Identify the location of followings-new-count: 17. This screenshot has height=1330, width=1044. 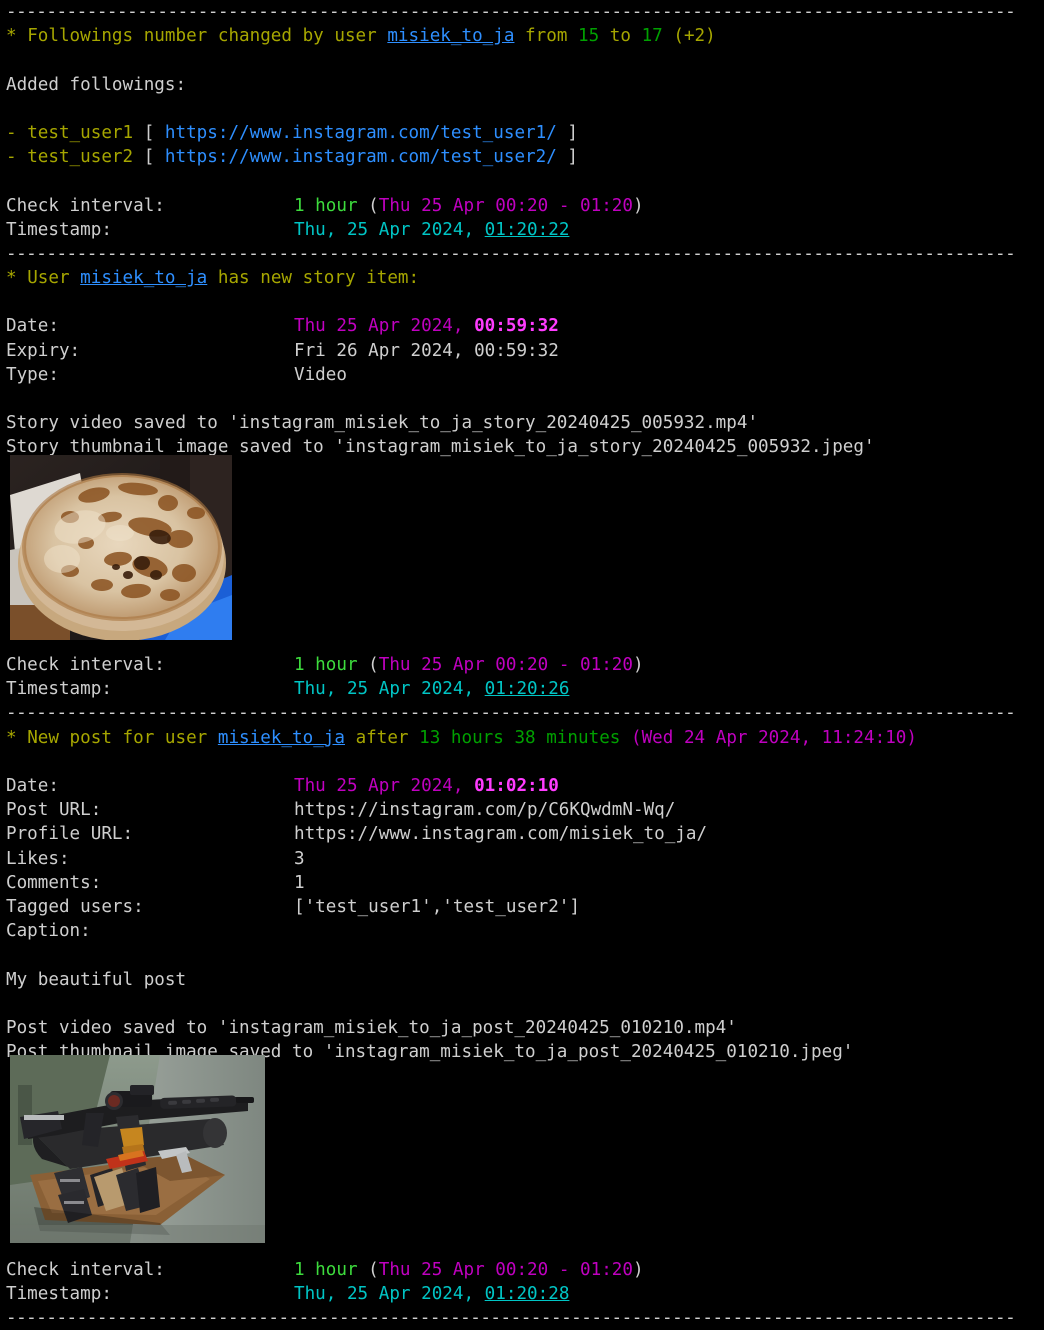
(652, 36).